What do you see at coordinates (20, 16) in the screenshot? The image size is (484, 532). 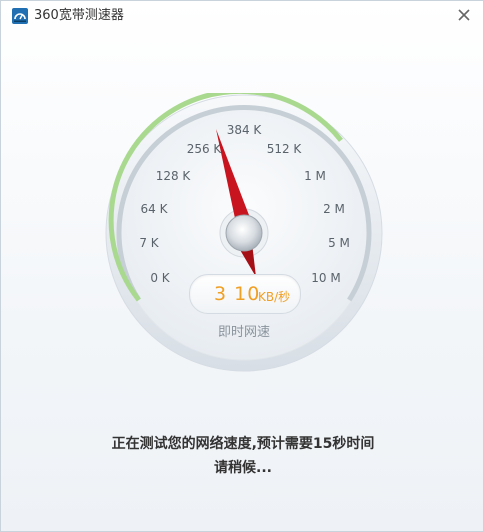 I see `speedometer-icon` at bounding box center [20, 16].